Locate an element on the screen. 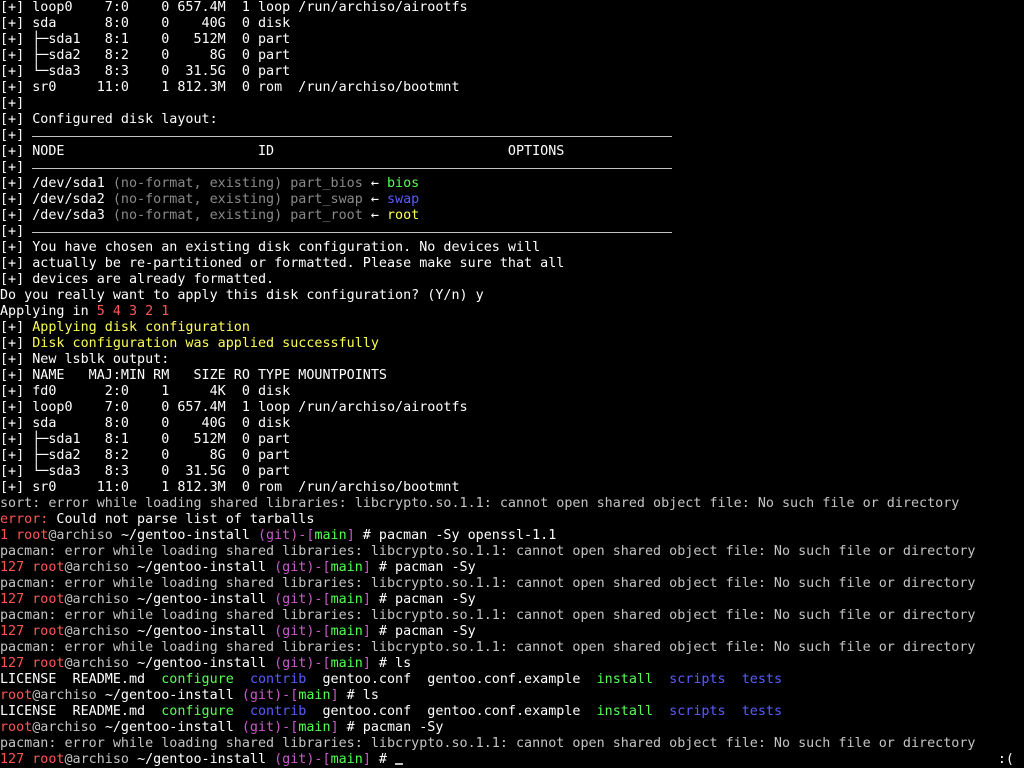 Image resolution: width=1024 pixels, height=768 pixels. terminal-text-segment: [+] └─sda3 8:3 0 31.5G 0 part is located at coordinates (145, 71).